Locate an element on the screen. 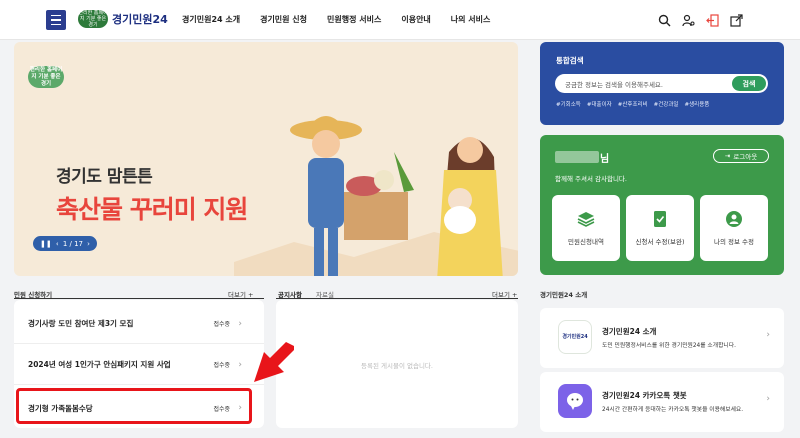 This screenshot has height=438, width=800. user-name-suffix: 님 is located at coordinates (605, 159).